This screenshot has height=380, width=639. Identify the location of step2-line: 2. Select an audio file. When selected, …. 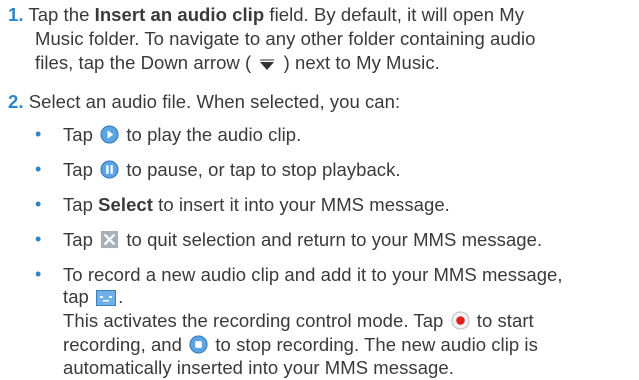
(204, 102).